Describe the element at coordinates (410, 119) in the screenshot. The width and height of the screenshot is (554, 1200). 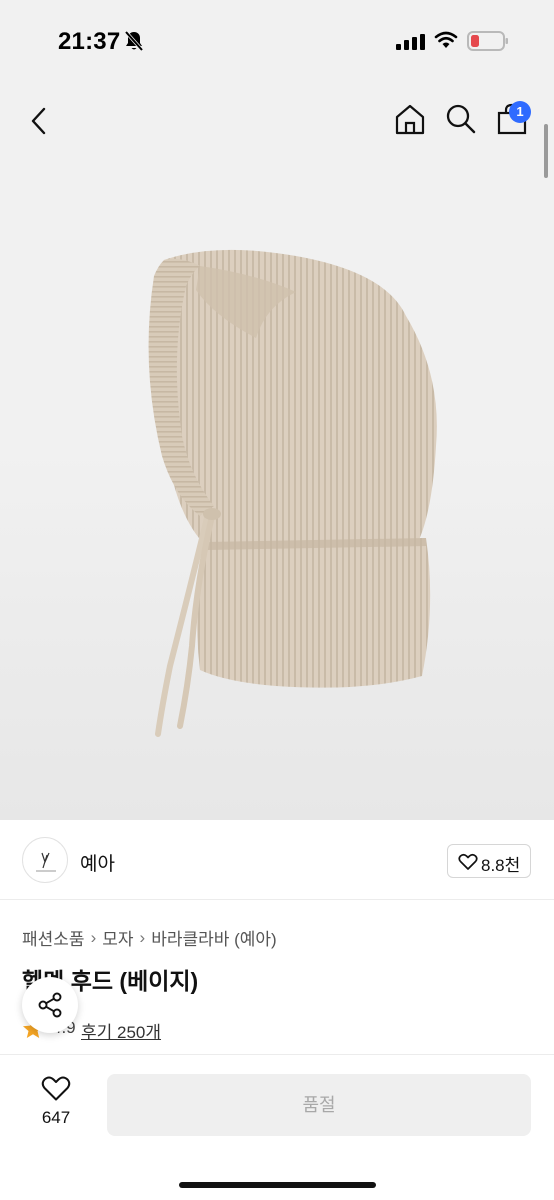
I see `home-icon` at that location.